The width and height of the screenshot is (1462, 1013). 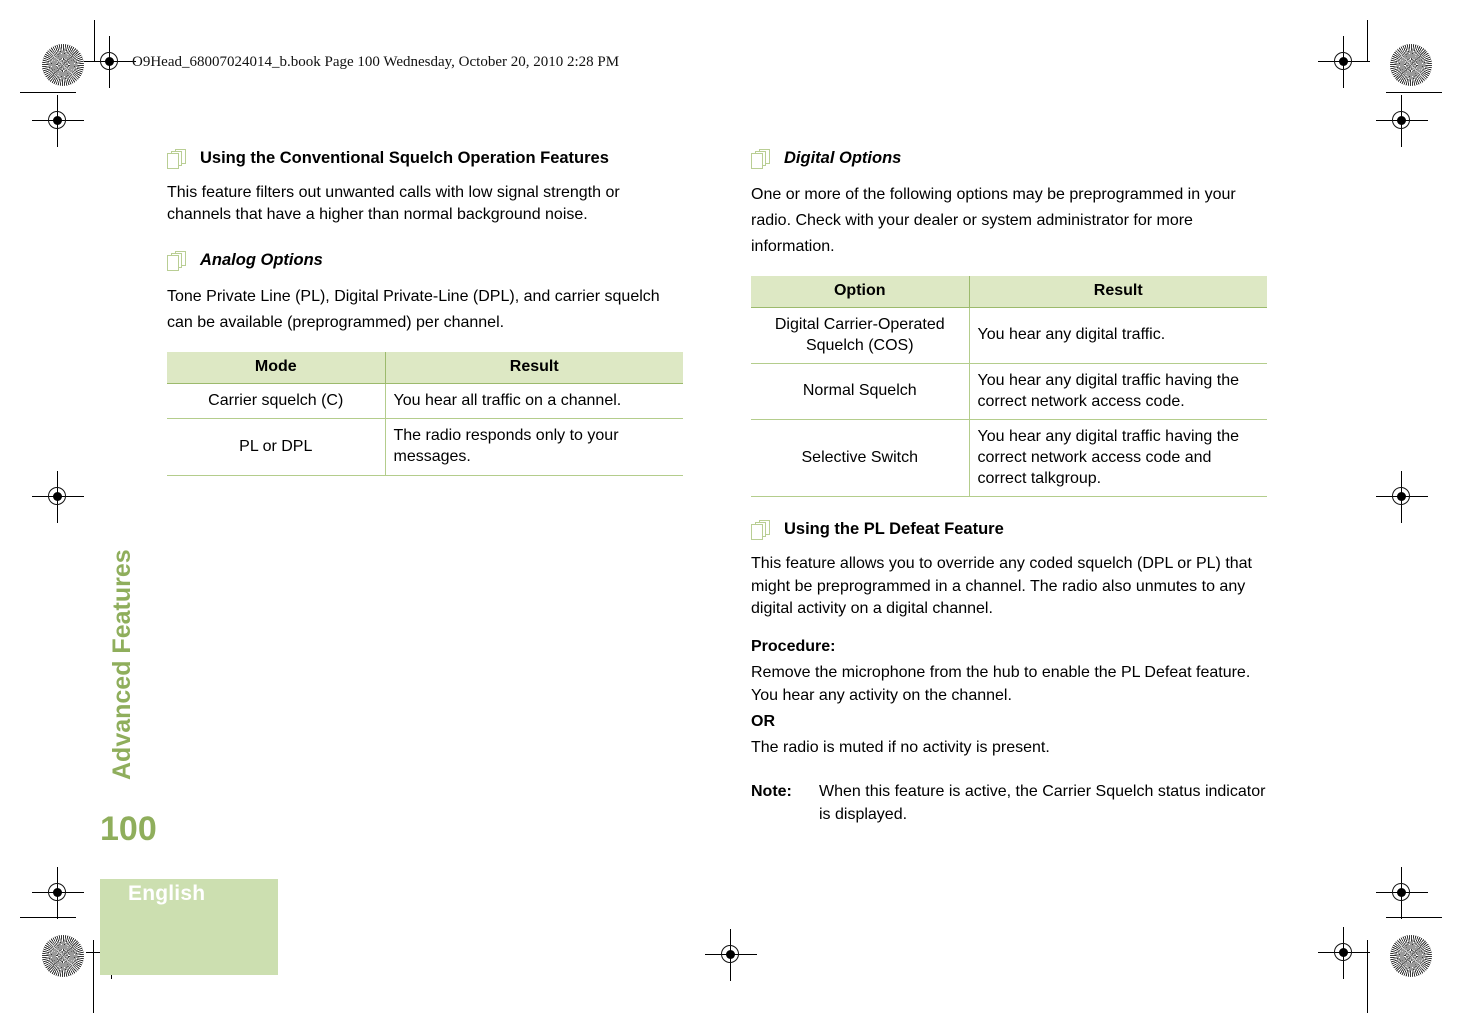 What do you see at coordinates (894, 529) in the screenshot?
I see `heading-pl-defeat-text: Using the PL Defeat Feature` at bounding box center [894, 529].